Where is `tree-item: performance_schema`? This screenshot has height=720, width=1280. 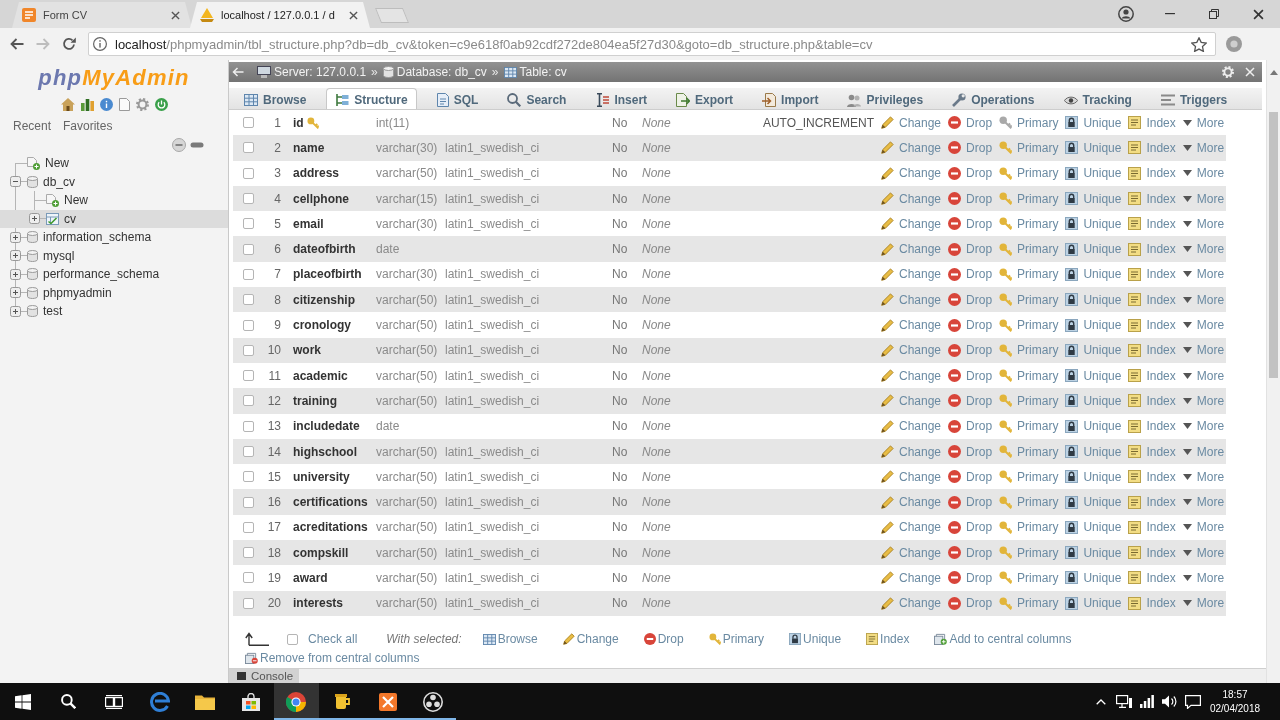
tree-item: performance_schema is located at coordinates (114, 274).